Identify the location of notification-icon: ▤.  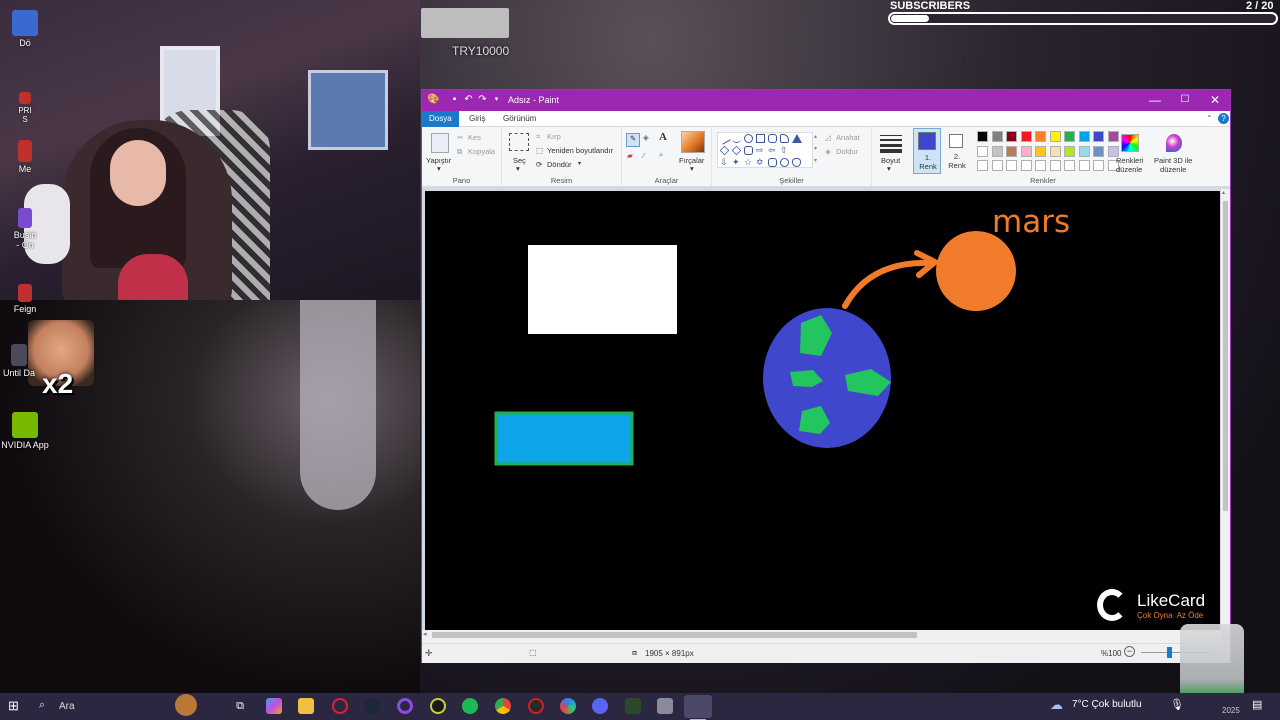
(1257, 704).